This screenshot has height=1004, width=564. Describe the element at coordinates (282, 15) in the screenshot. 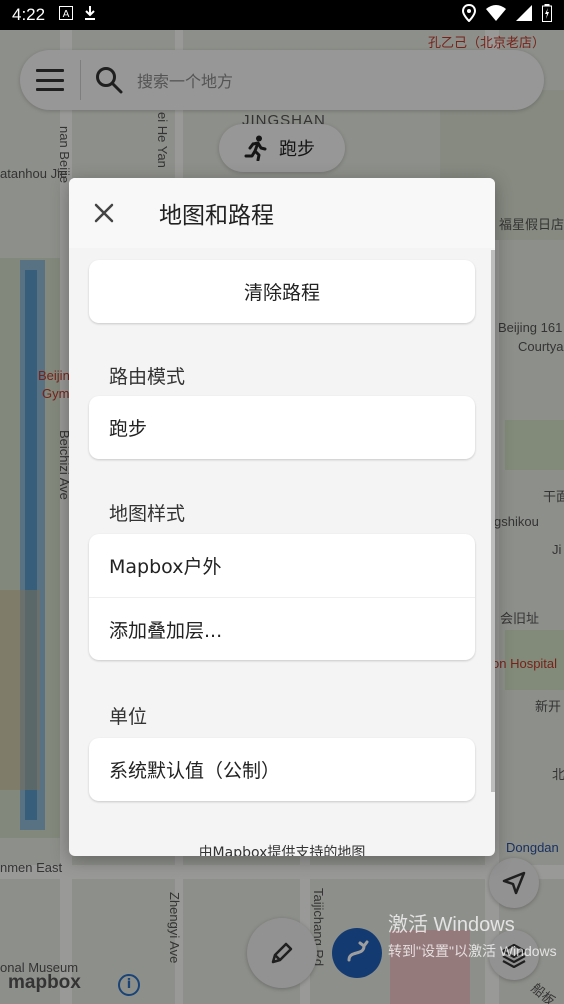

I see `status-bar: 4:22 A` at that location.